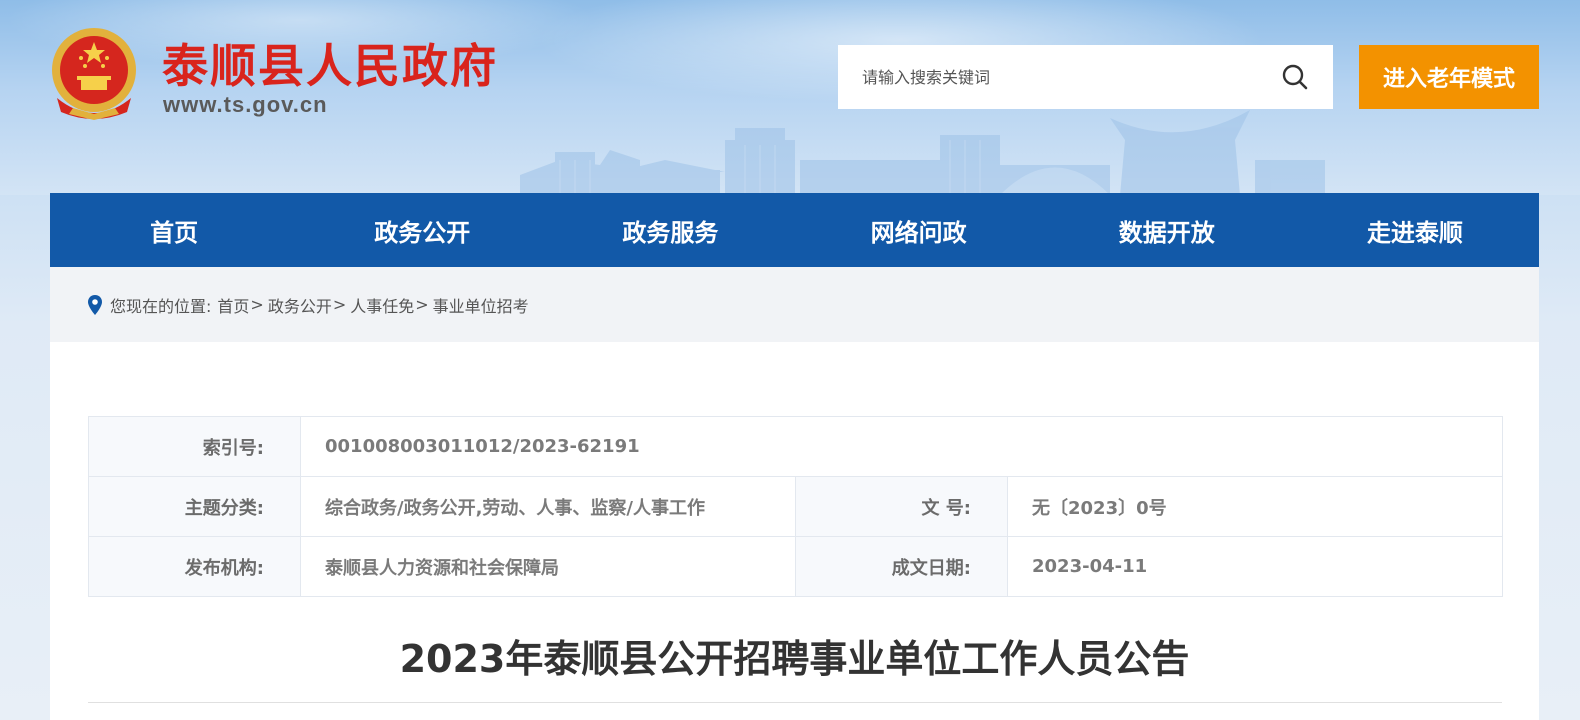 This screenshot has width=1580, height=720. I want to click on main-nav: 首页 政务公开 政务服务 网络问政 数据开放 走进泰顺, so click(794, 230).